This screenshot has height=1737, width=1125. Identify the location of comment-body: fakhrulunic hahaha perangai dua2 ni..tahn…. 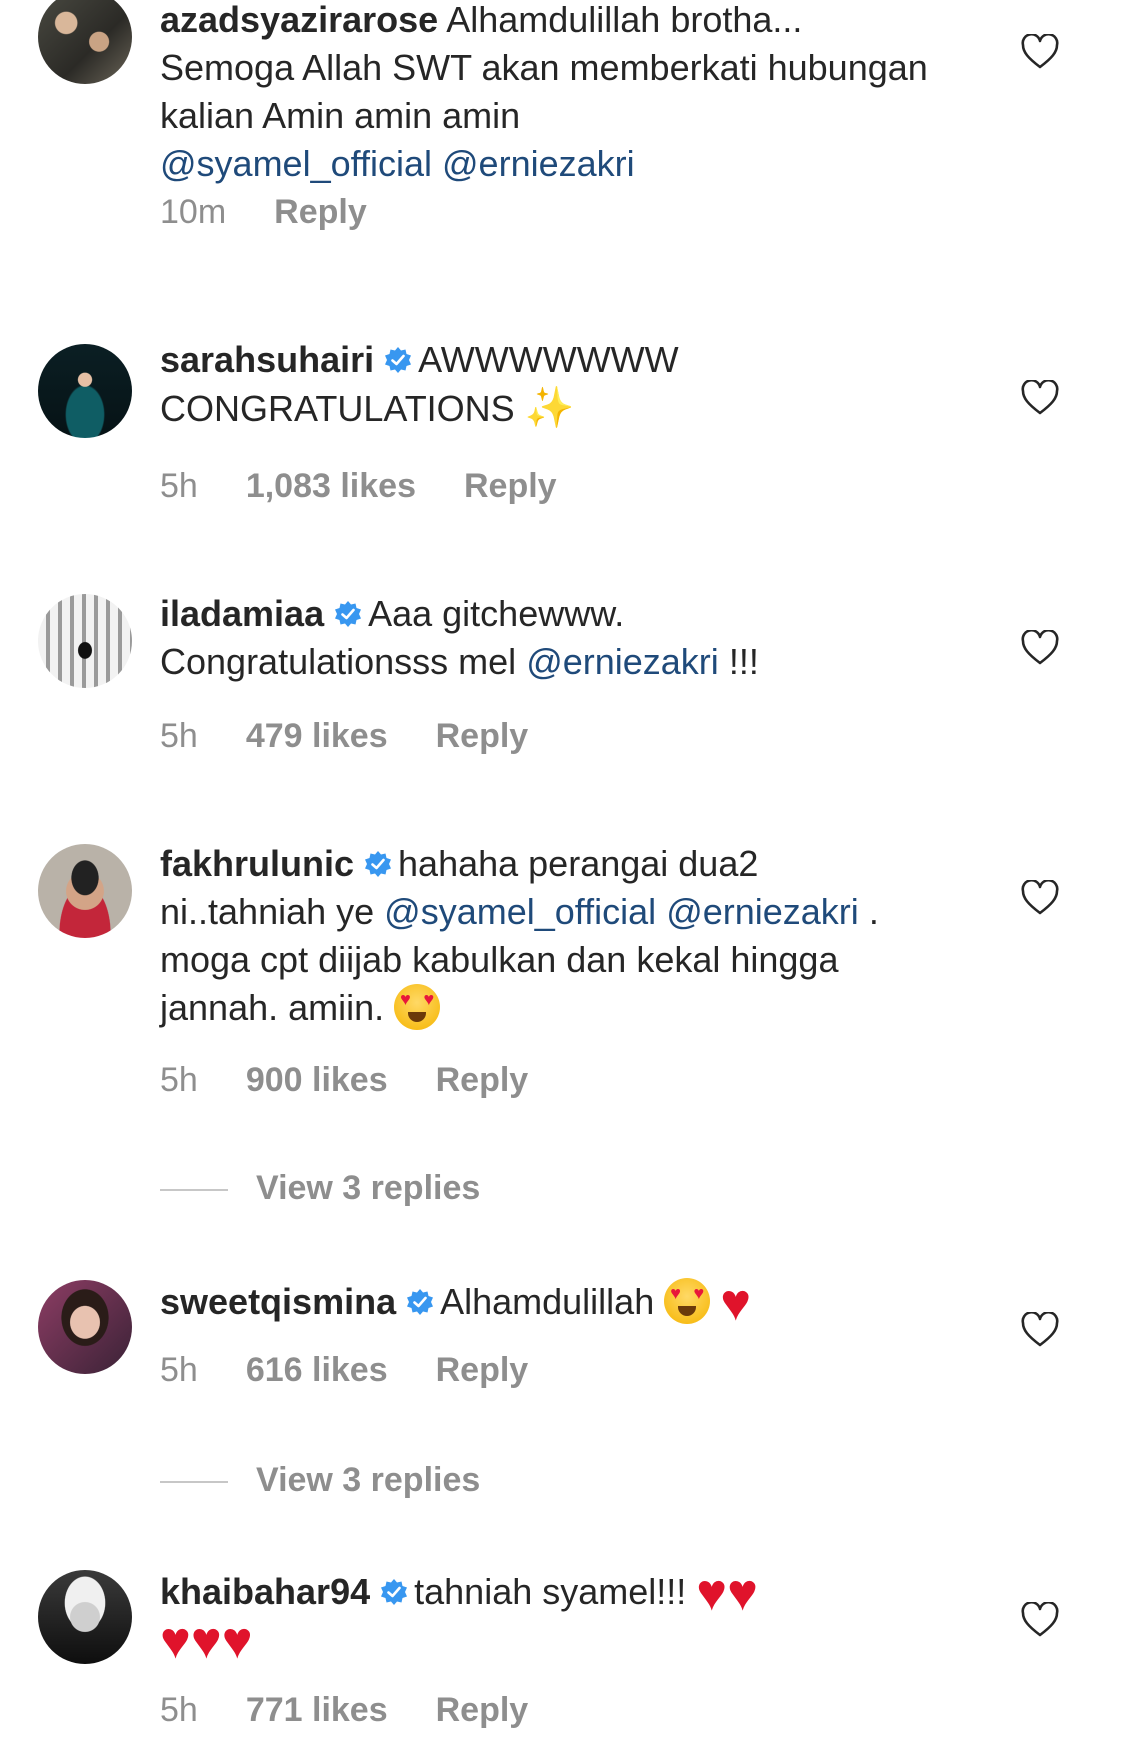
(540, 936).